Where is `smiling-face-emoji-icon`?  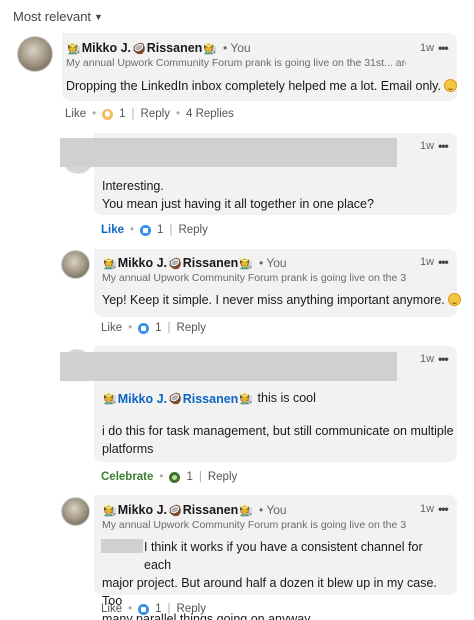
smiling-face-emoji-icon is located at coordinates (450, 85).